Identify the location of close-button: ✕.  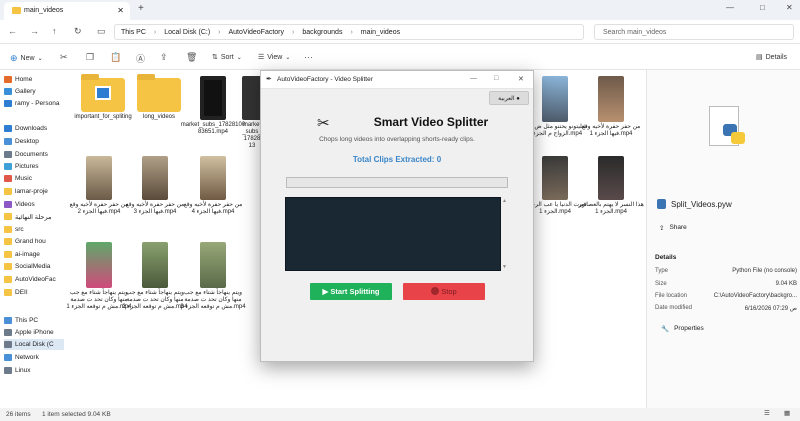
(521, 79).